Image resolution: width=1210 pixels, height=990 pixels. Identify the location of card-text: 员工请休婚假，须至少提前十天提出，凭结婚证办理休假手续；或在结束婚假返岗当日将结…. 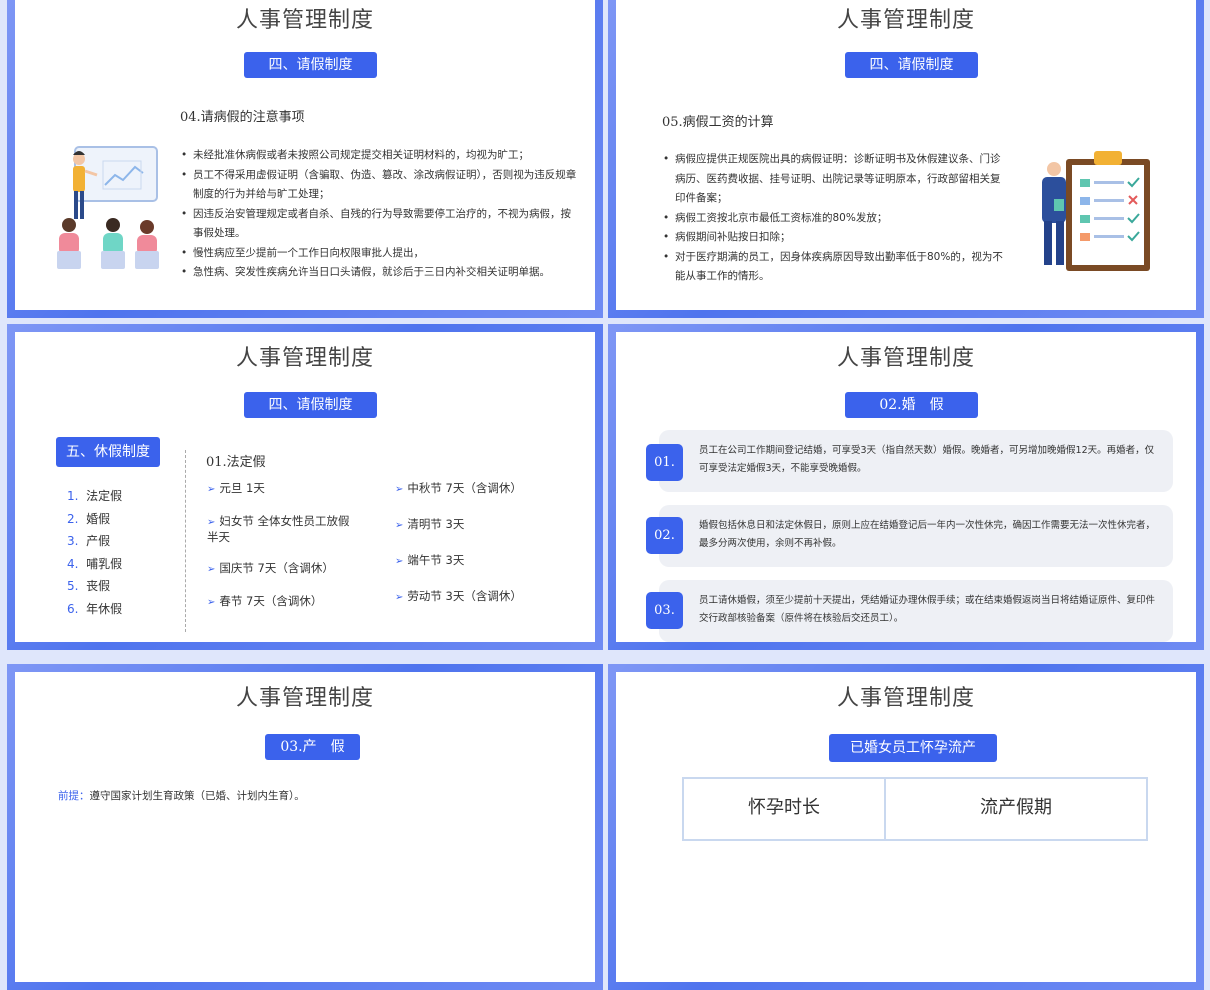
(927, 609).